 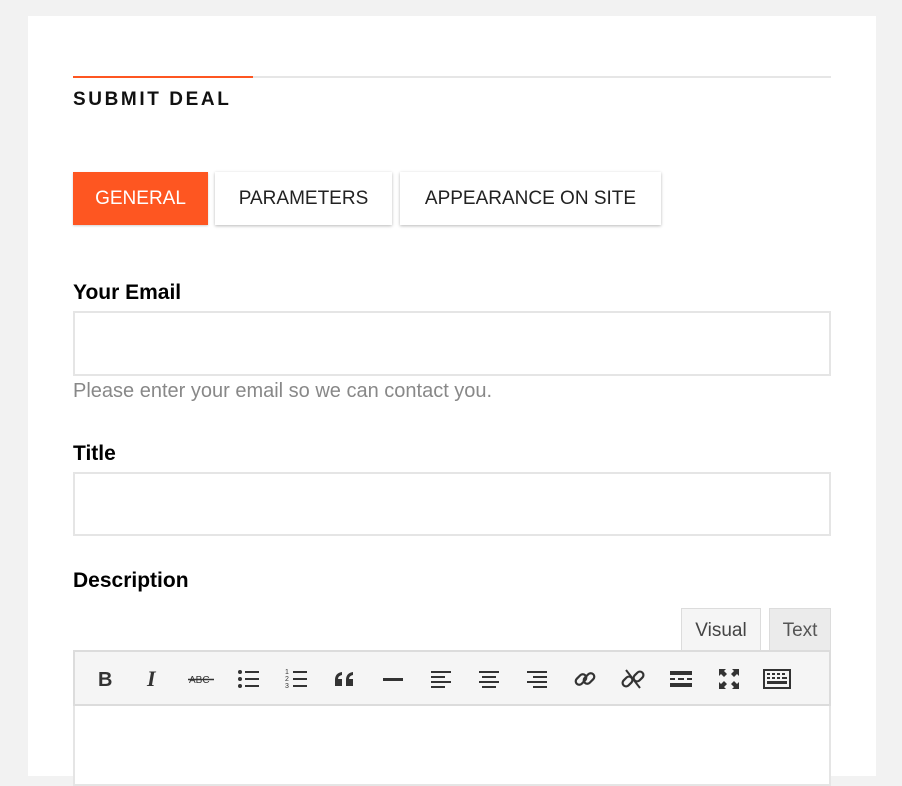 I want to click on fullscreen-button, so click(x=729, y=679).